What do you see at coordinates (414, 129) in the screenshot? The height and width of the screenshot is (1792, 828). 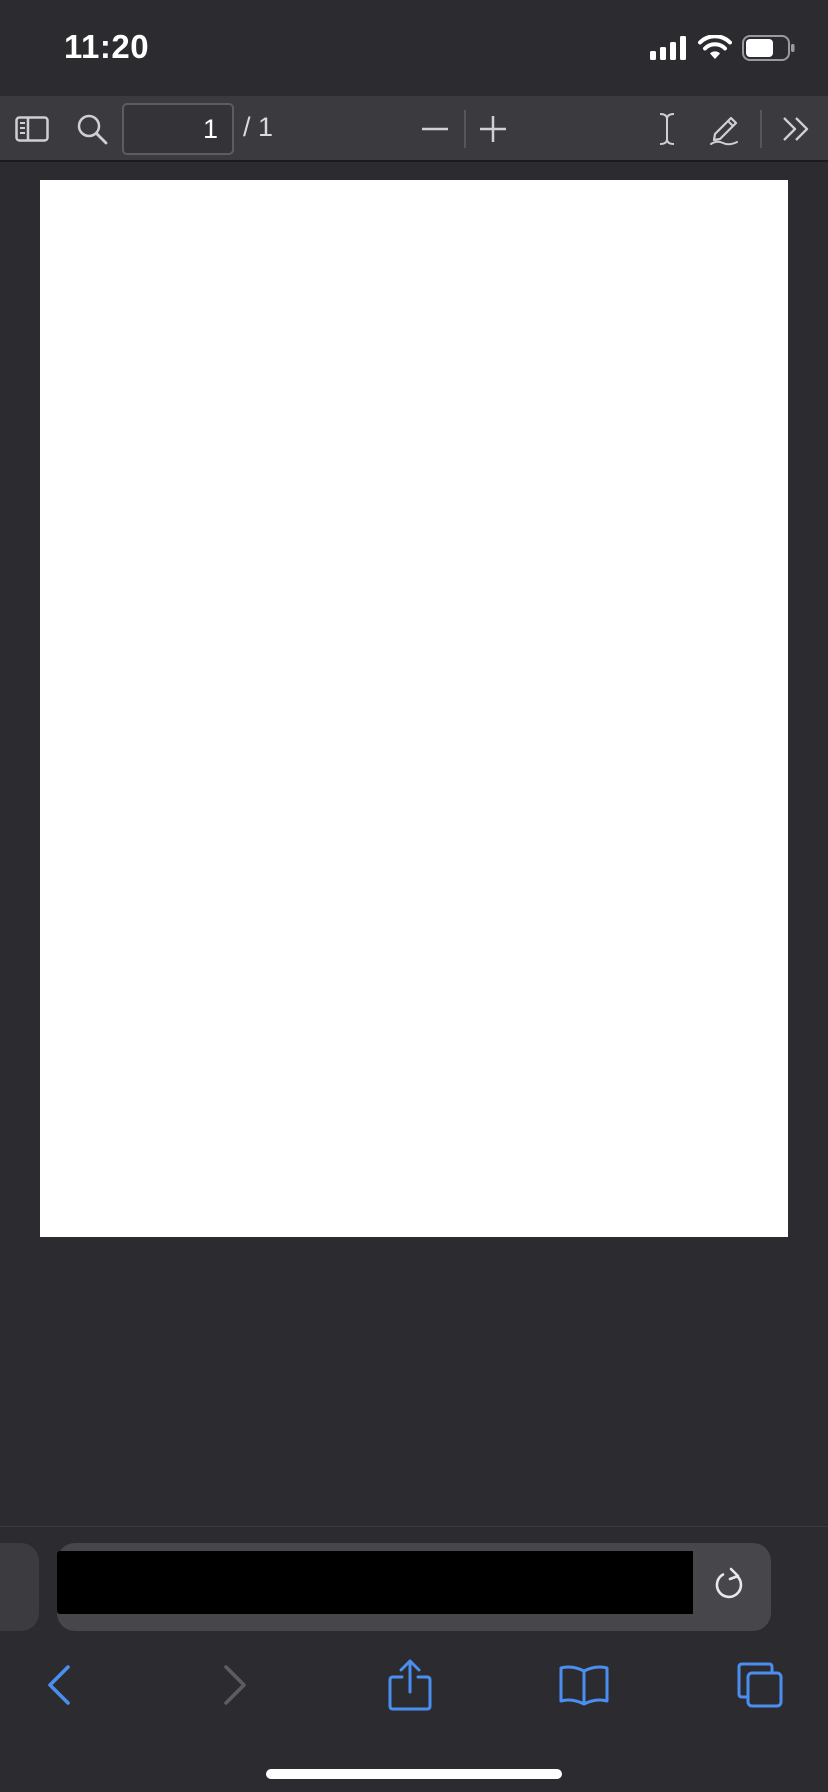 I see `pdf-toolbar: / 1` at bounding box center [414, 129].